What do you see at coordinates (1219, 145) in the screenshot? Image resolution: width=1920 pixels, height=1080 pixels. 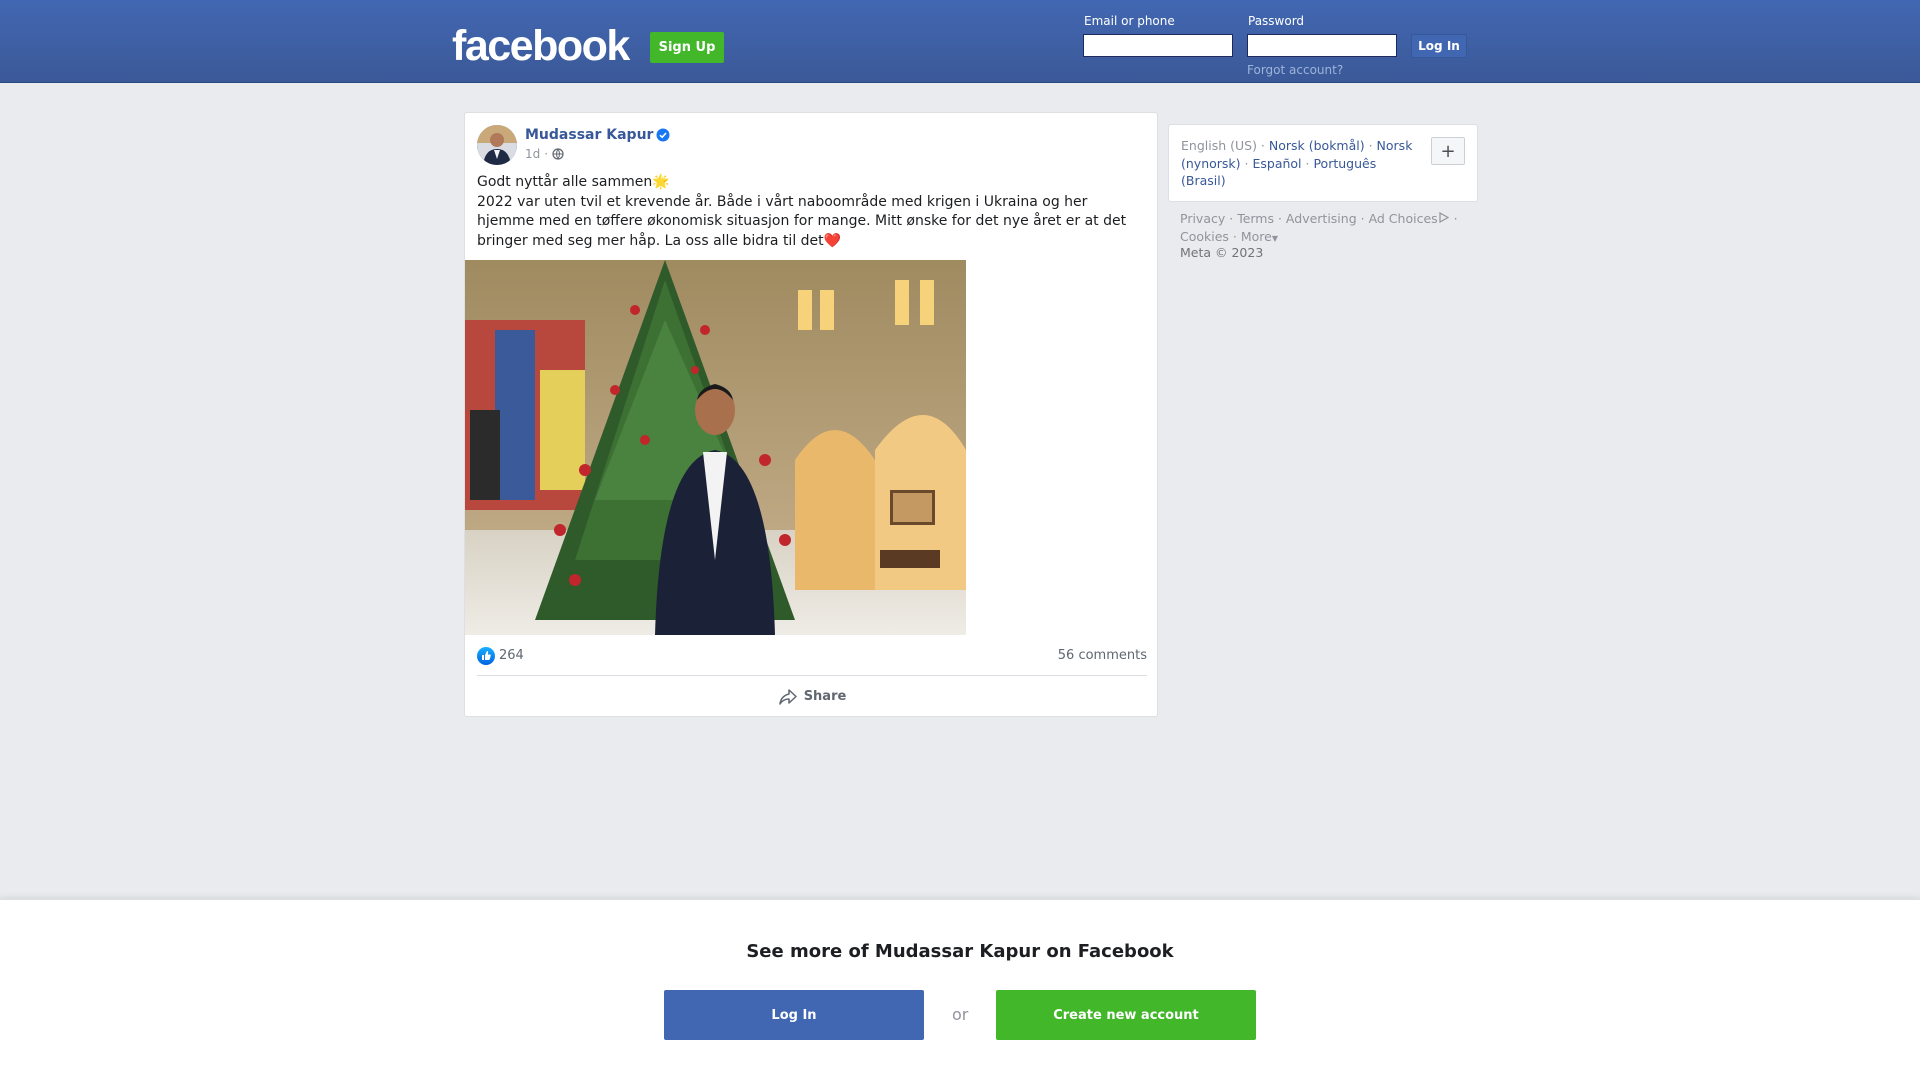 I see `language-current: English (US)` at bounding box center [1219, 145].